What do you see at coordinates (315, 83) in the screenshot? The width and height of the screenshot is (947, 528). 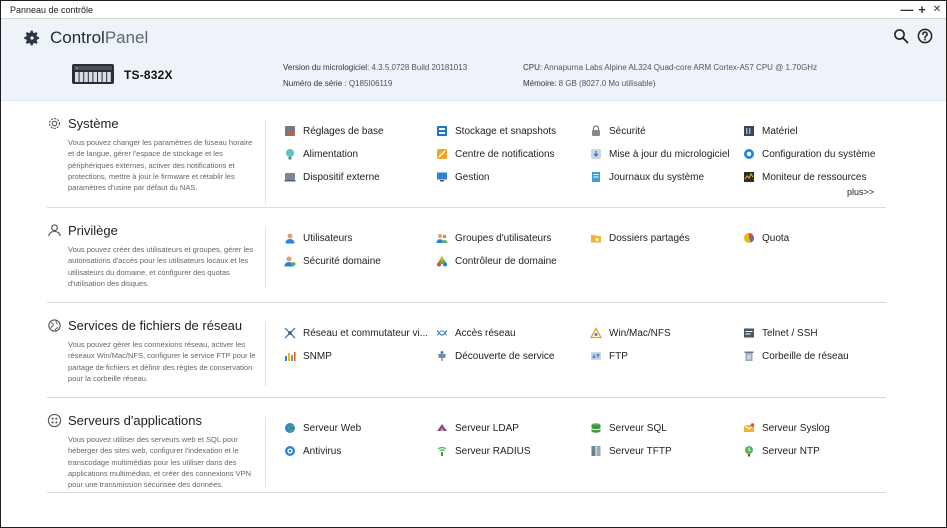 I see `serial-label: Numéro de série :` at bounding box center [315, 83].